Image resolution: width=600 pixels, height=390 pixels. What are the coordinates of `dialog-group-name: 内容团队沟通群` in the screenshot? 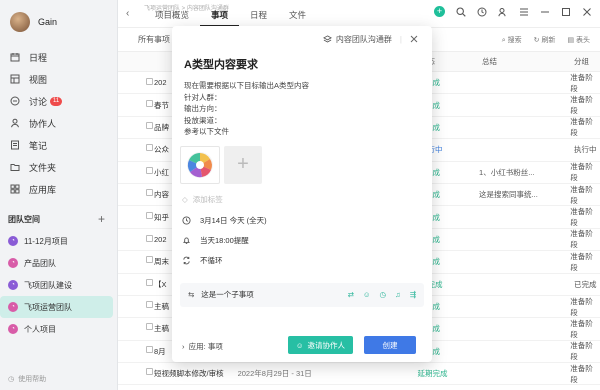 It's located at (364, 39).